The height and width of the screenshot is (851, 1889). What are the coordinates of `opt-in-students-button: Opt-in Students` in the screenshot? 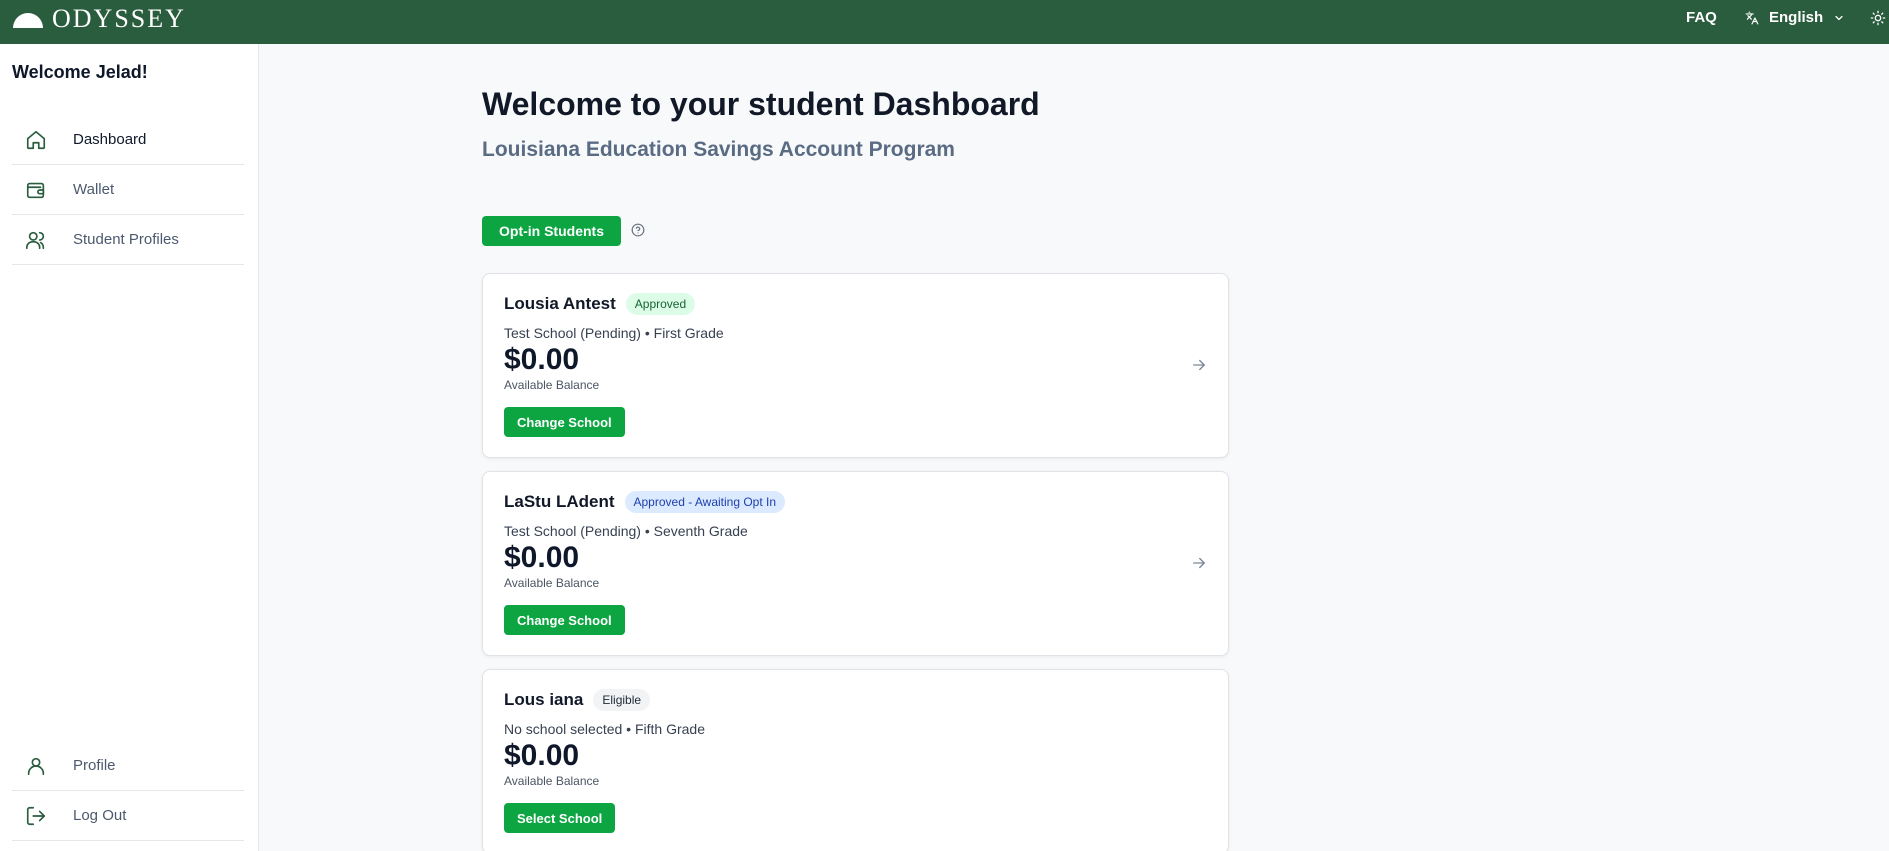 It's located at (551, 231).